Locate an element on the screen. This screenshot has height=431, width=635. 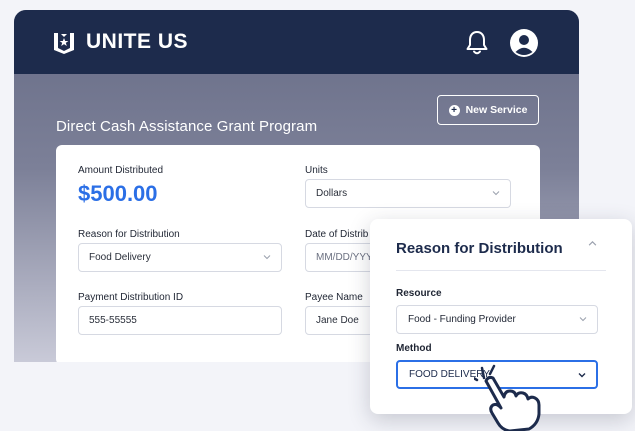
new-service-button: + New Service is located at coordinates (488, 110).